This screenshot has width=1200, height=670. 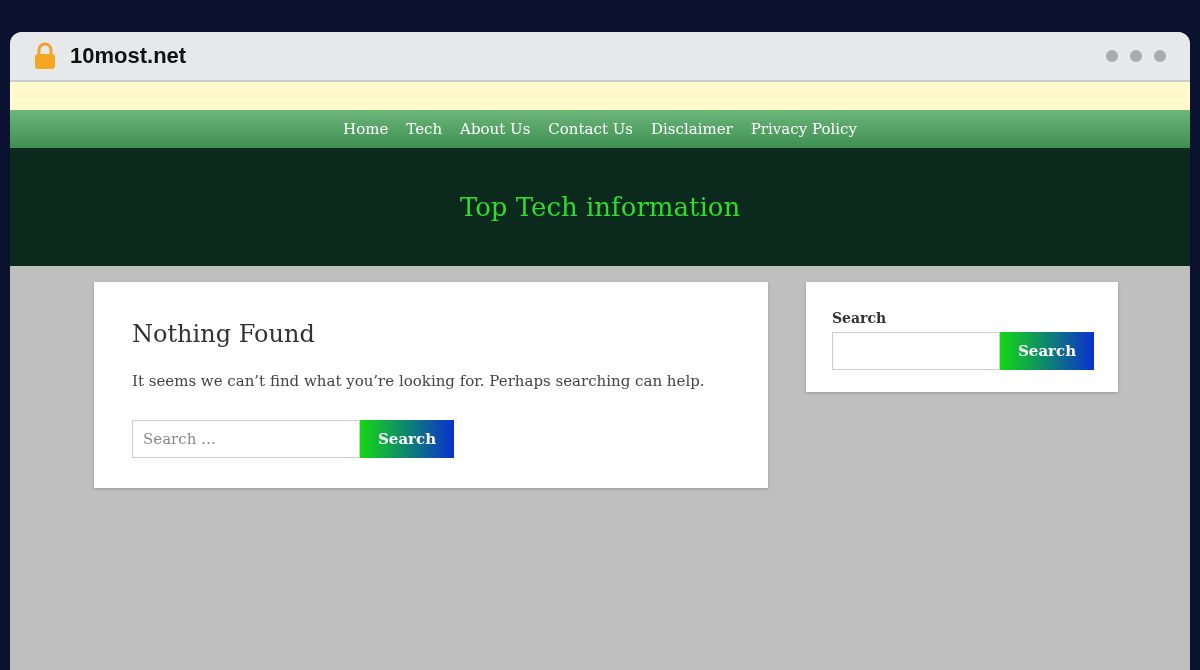 What do you see at coordinates (591, 129) in the screenshot?
I see `nav-link: Contact Us` at bounding box center [591, 129].